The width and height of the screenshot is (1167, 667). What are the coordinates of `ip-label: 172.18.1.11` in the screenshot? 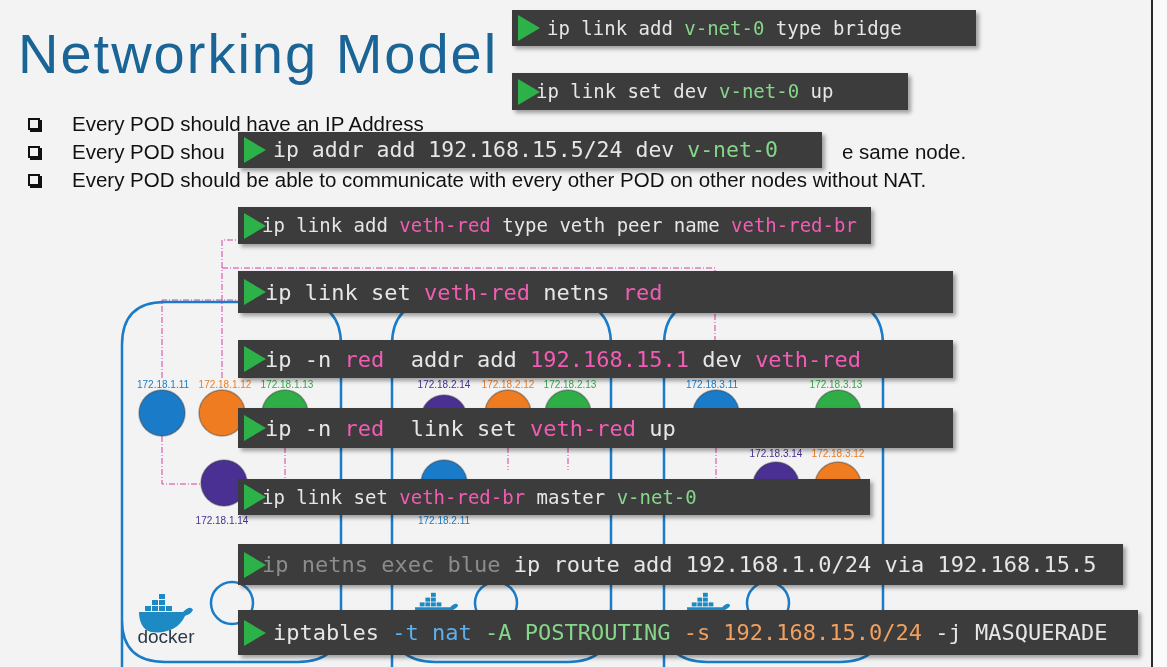 It's located at (163, 384).